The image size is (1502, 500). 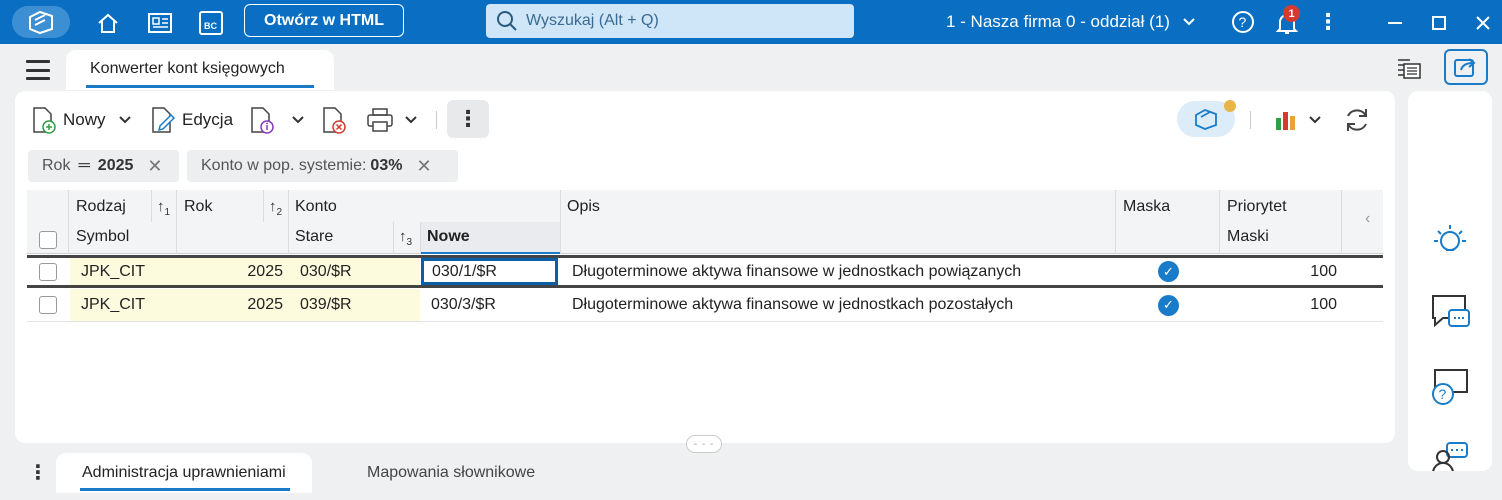 What do you see at coordinates (1395, 23) in the screenshot?
I see `minimize-icon` at bounding box center [1395, 23].